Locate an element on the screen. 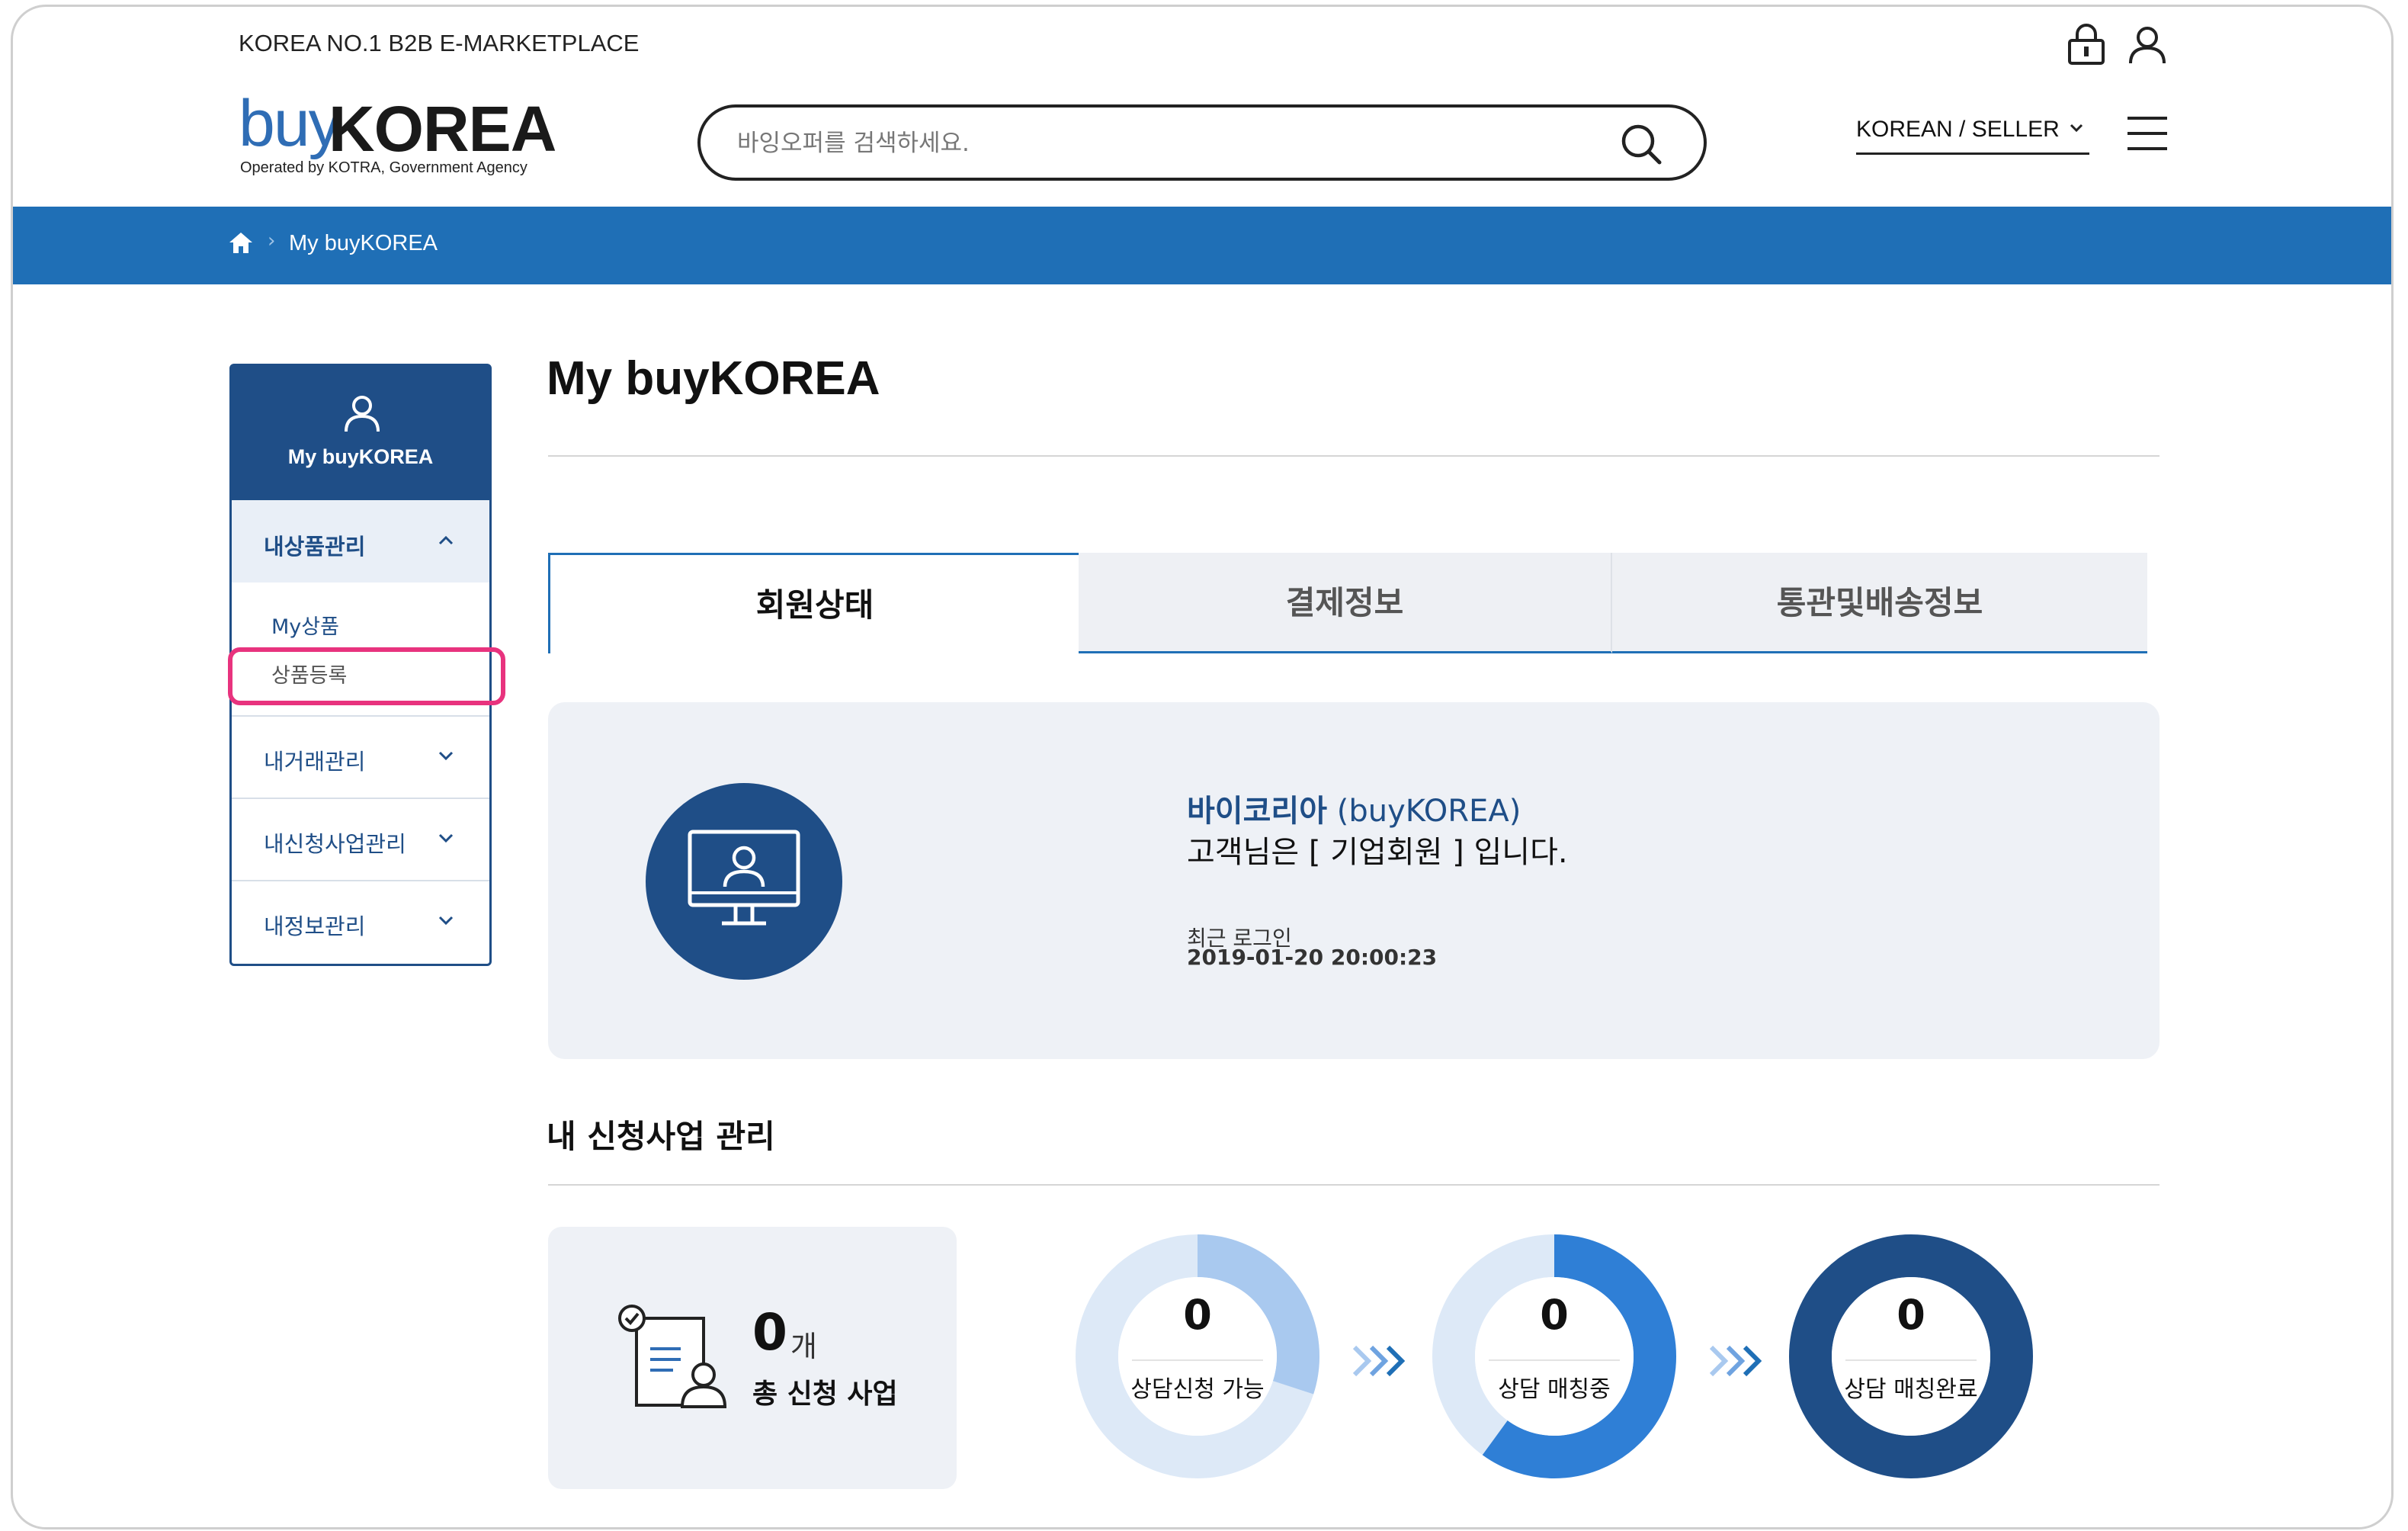 The width and height of the screenshot is (2408, 1531). search-icon is located at coordinates (1641, 144).